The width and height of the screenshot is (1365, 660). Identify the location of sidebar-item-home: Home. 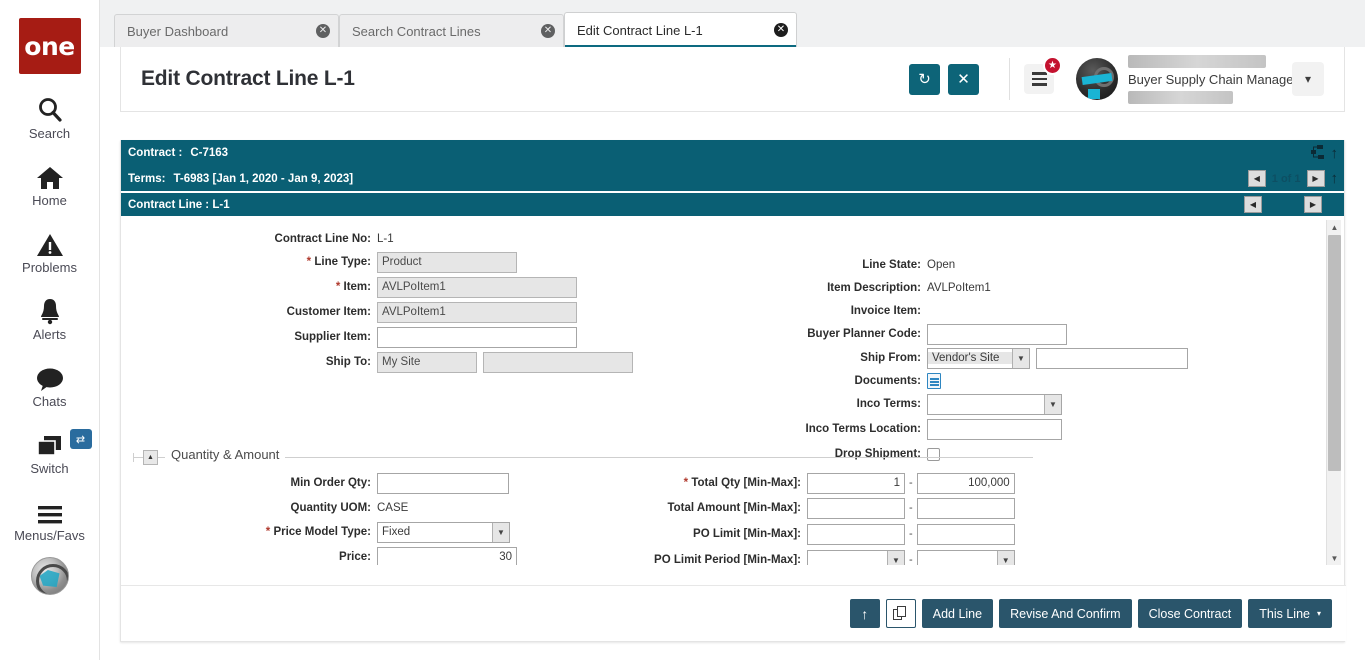
(50, 183).